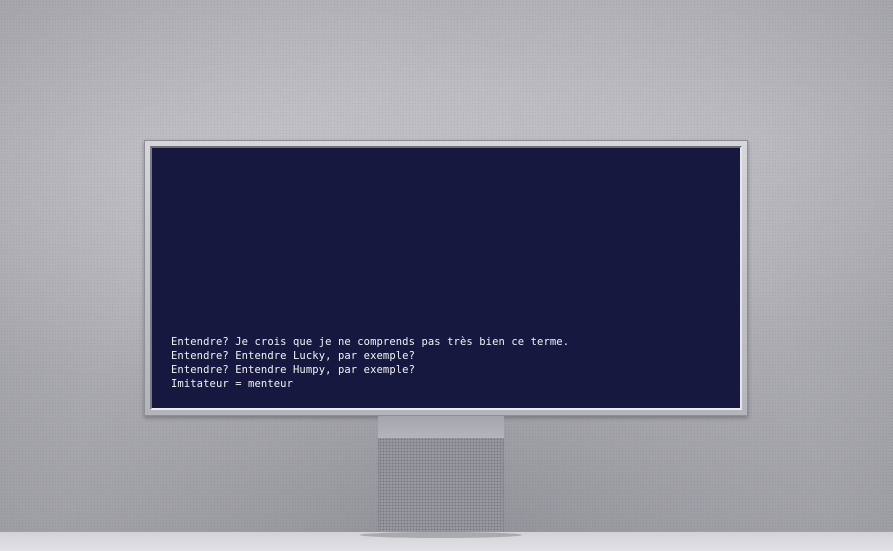 This screenshot has height=551, width=893. What do you see at coordinates (441, 488) in the screenshot?
I see `monitor-stand-icon` at bounding box center [441, 488].